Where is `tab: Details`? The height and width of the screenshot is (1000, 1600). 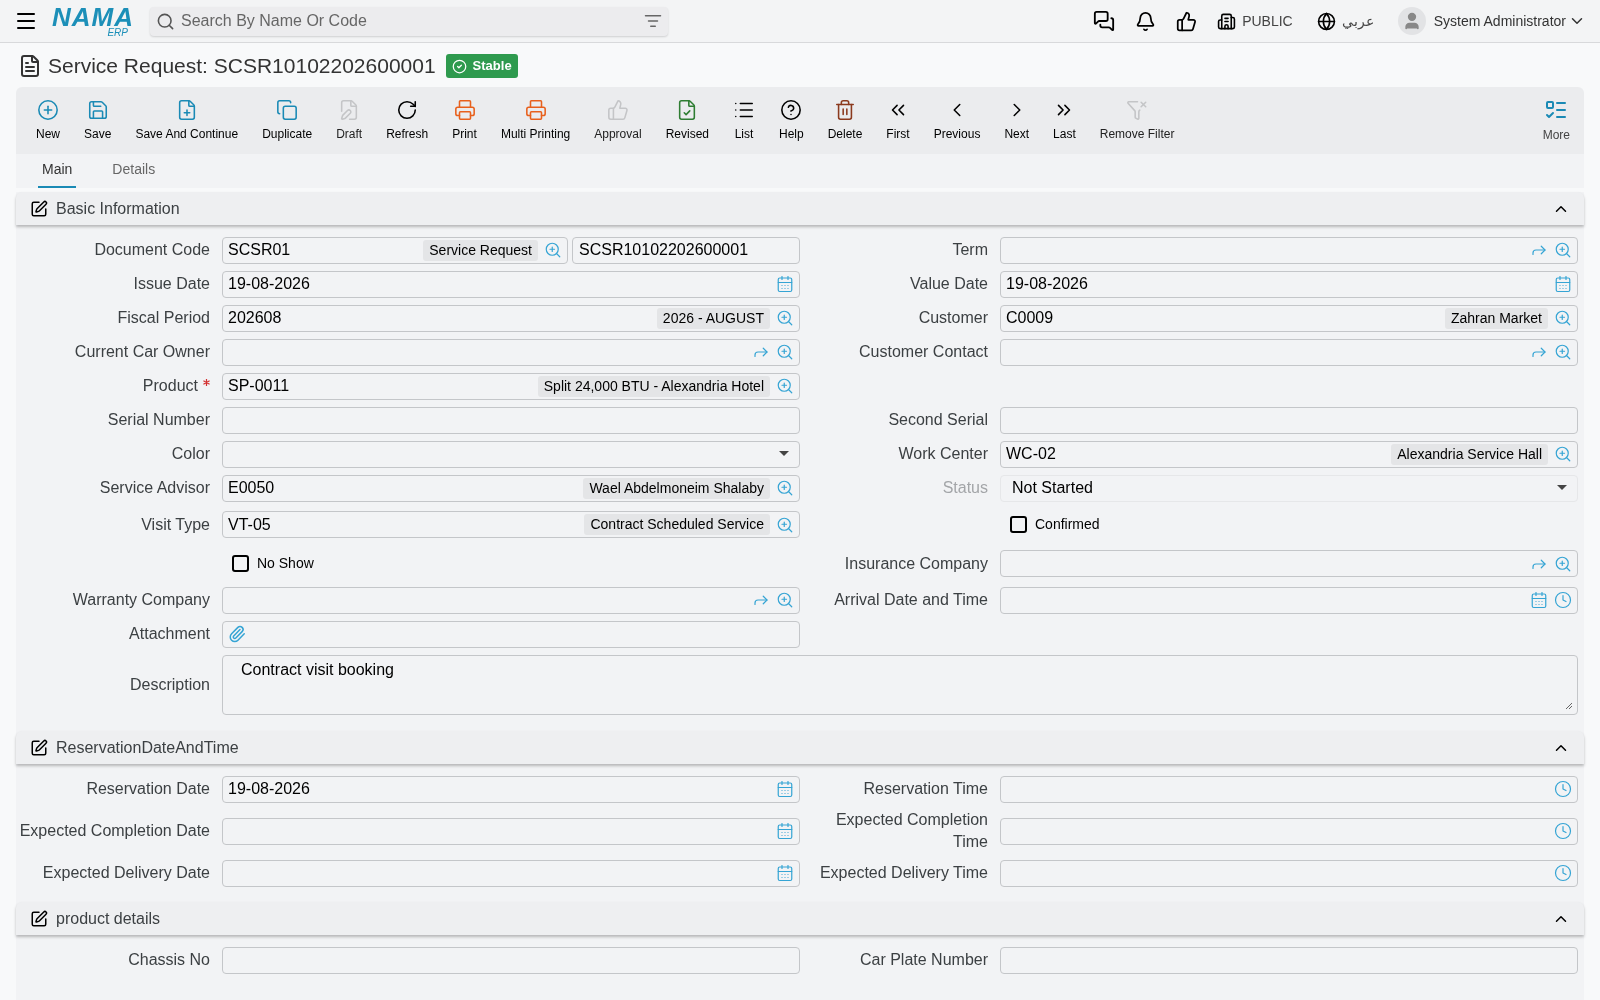 tab: Details is located at coordinates (134, 173).